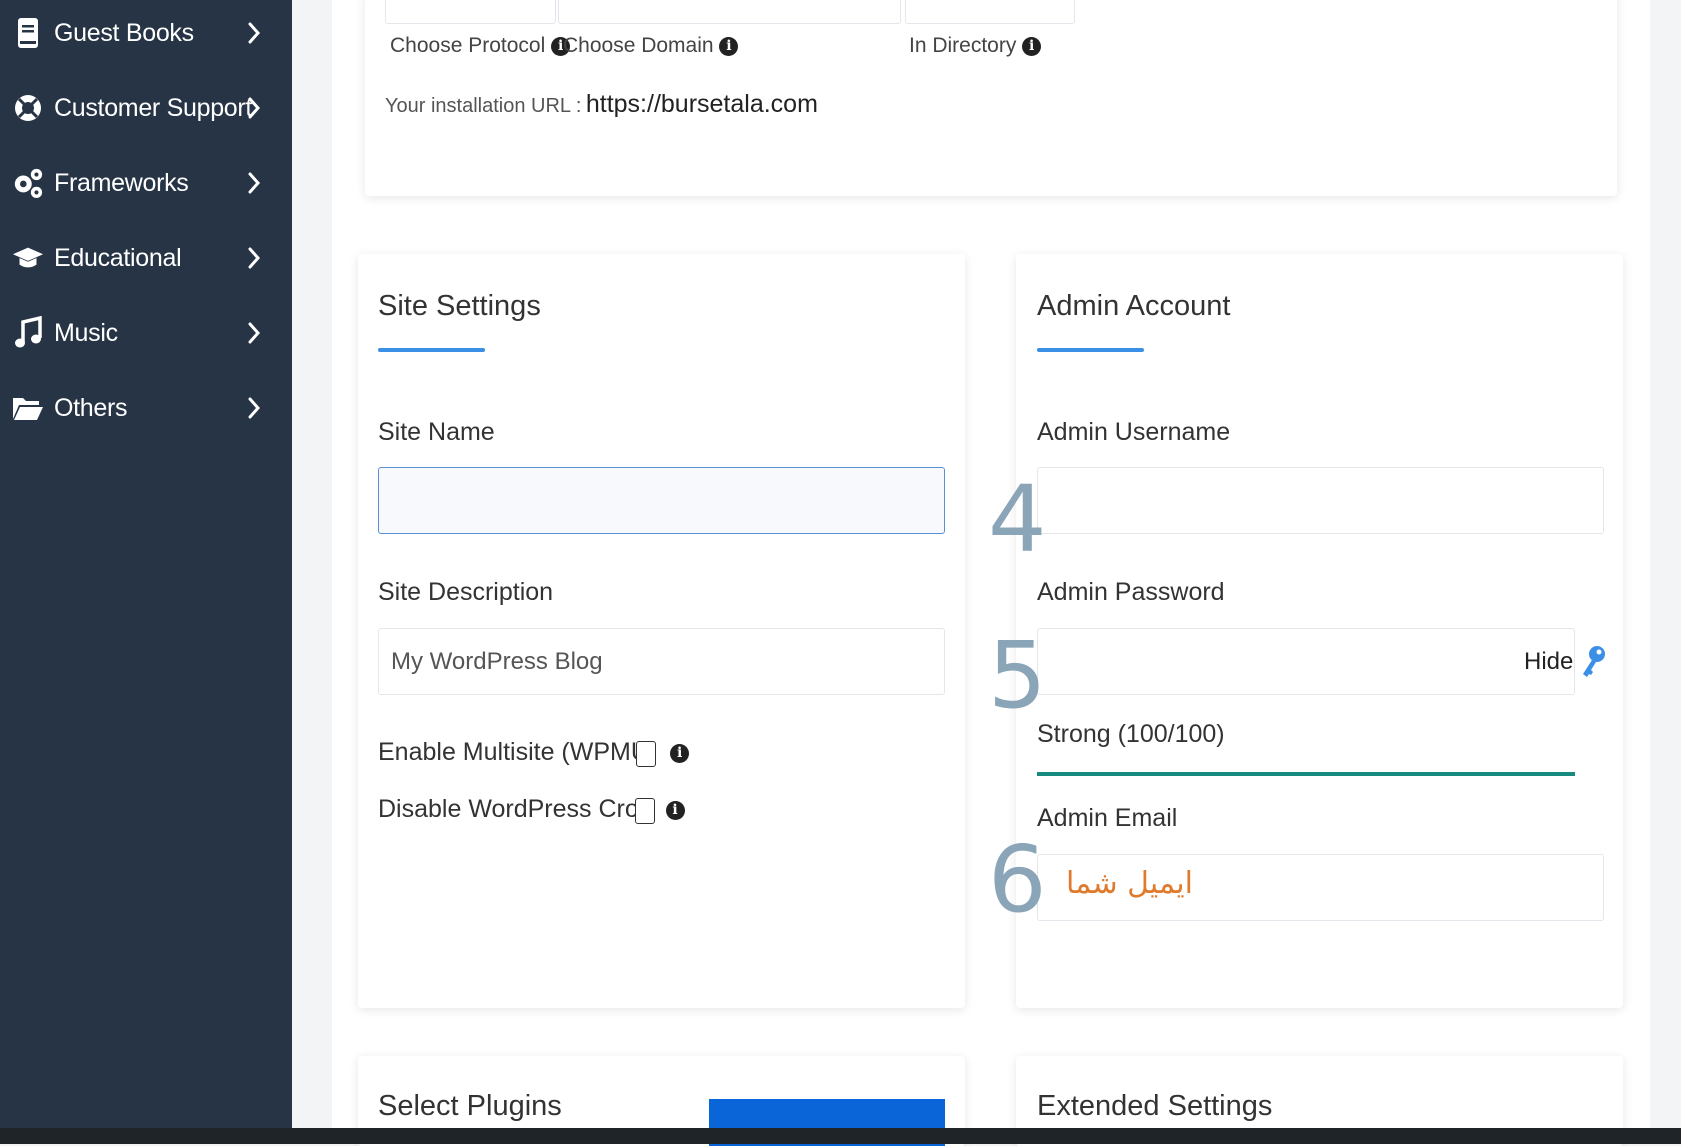 The image size is (1681, 1146). Describe the element at coordinates (1129, 883) in the screenshot. I see `admin-email-annotation: ایمیل شما` at that location.